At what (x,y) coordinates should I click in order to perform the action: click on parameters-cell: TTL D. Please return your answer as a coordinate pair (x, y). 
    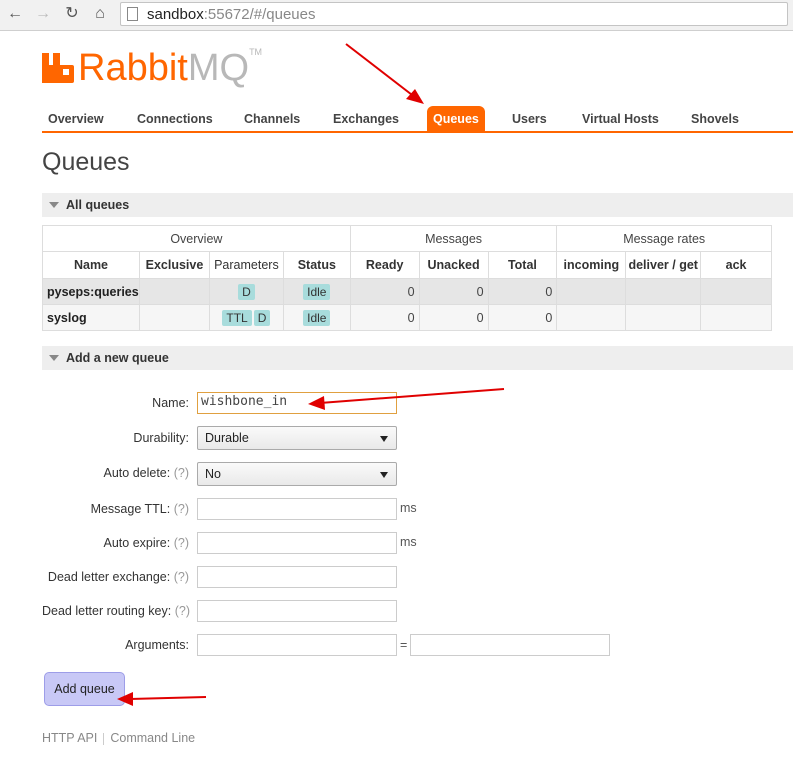
    Looking at the image, I should click on (246, 317).